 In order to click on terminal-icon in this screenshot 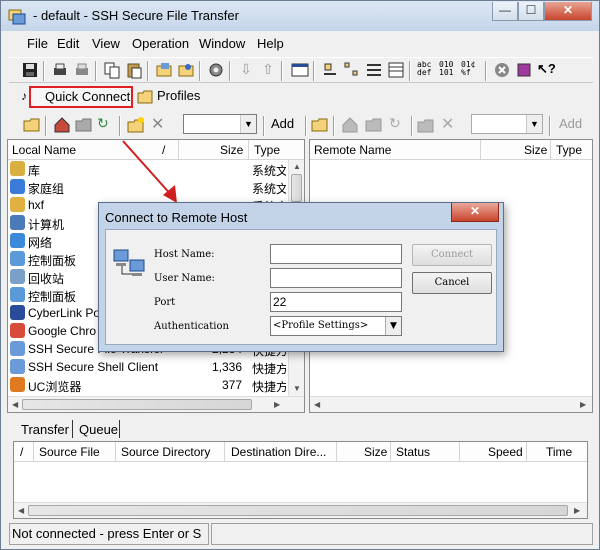, I will do `click(300, 70)`.